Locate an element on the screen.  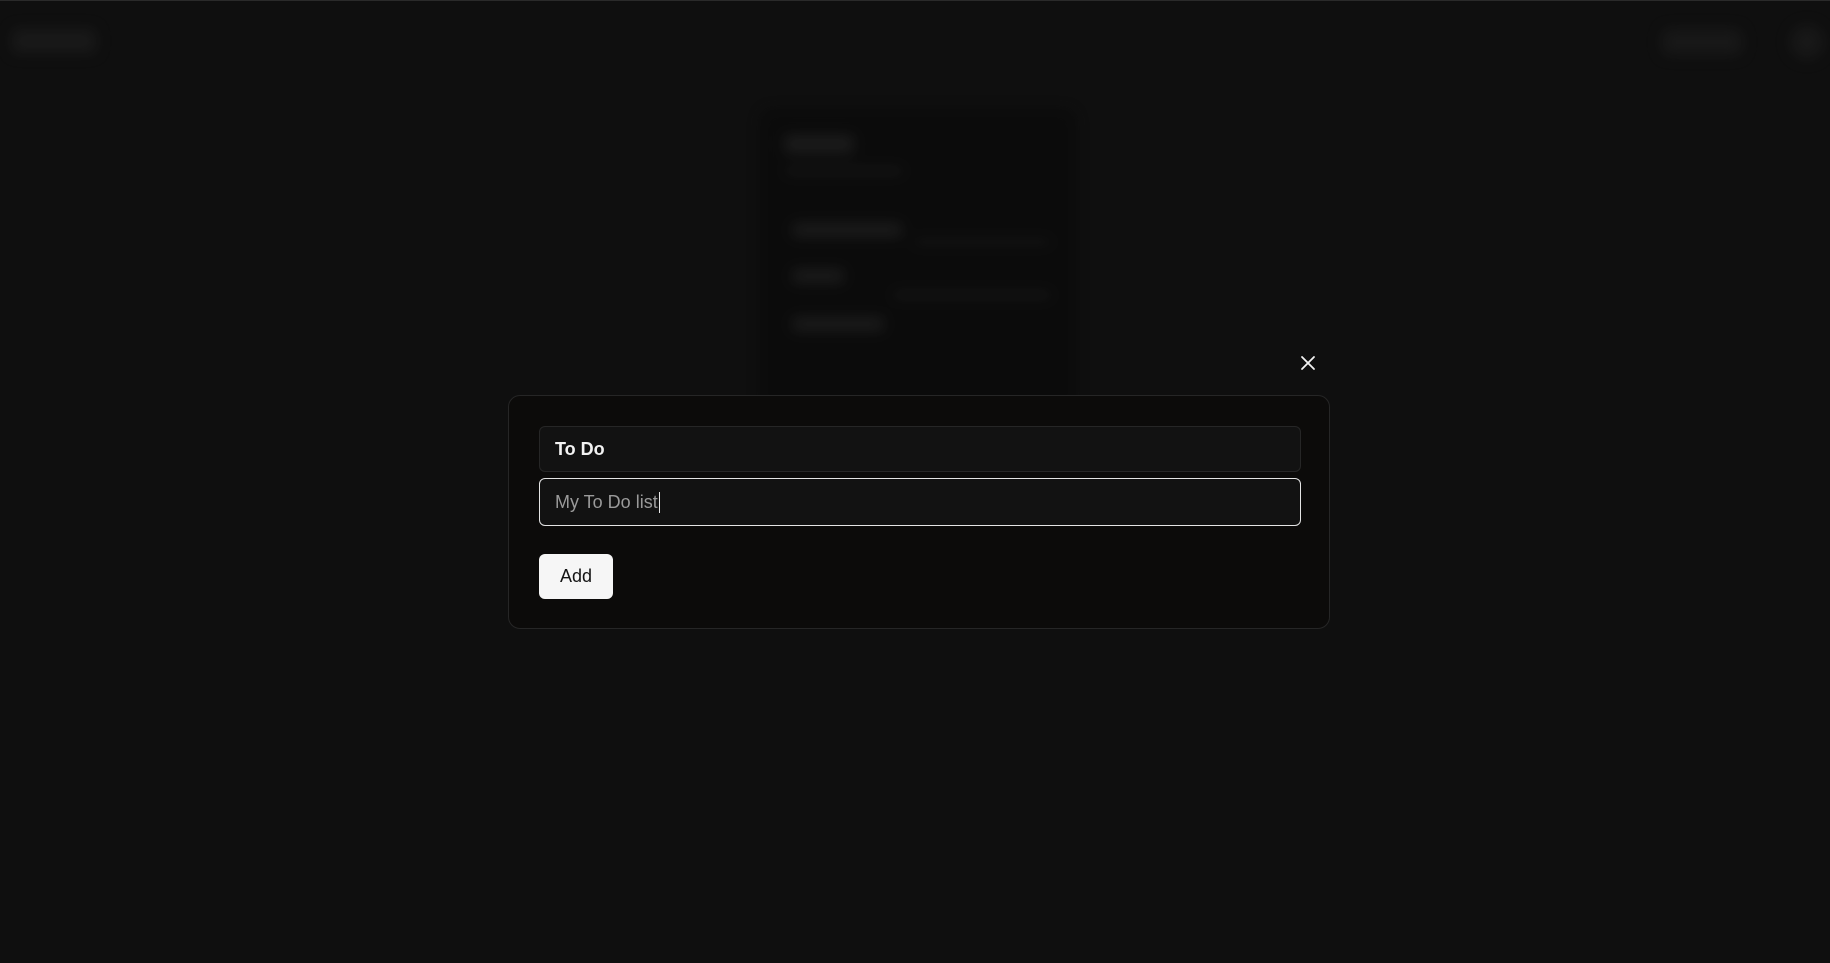
list-description-input: My To Do list is located at coordinates (920, 502).